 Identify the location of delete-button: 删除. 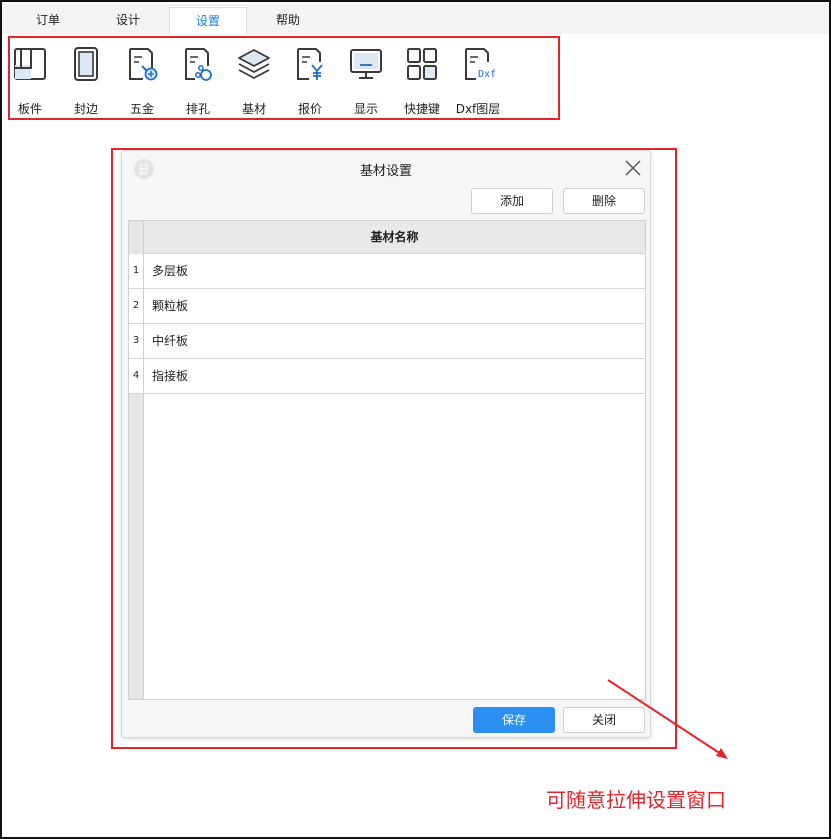
(604, 201).